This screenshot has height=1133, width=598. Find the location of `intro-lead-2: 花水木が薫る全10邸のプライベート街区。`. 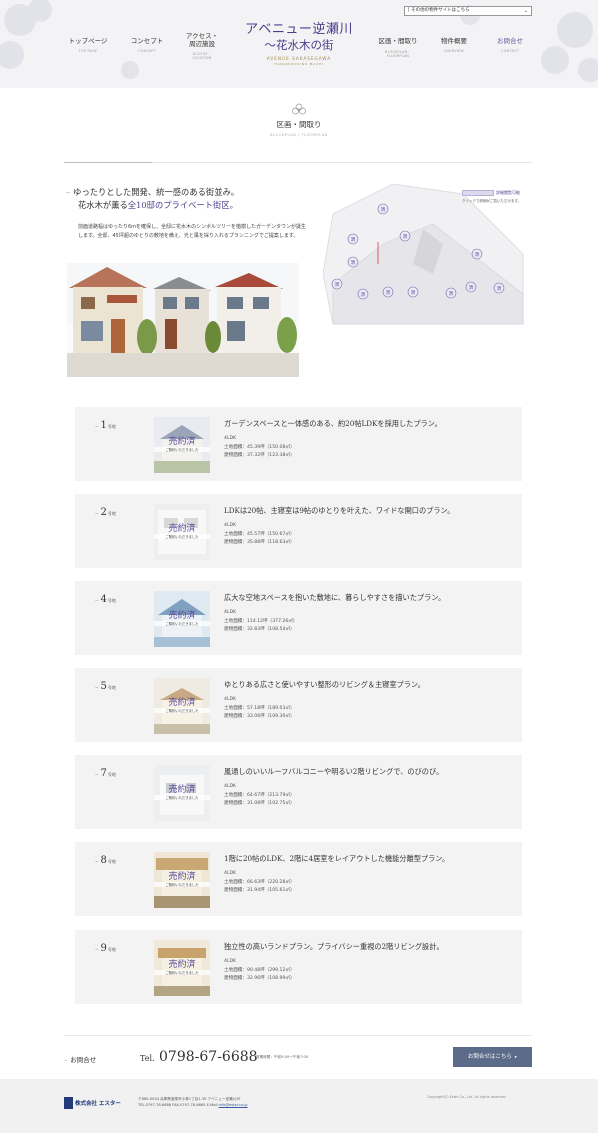

intro-lead-2: 花水木が薫る全10邸のプライベート街区。 is located at coordinates (158, 205).